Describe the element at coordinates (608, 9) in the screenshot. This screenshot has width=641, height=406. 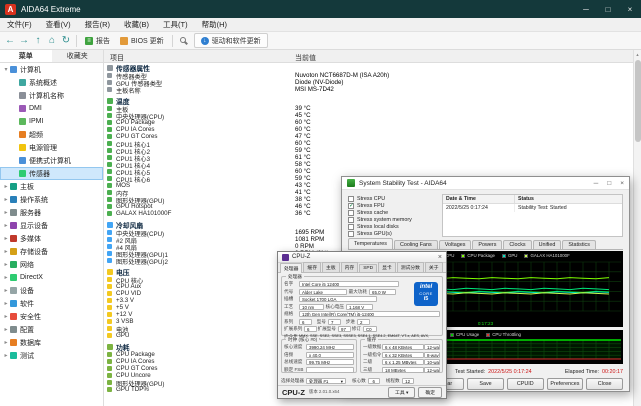
I see `maximize-button: □` at that location.